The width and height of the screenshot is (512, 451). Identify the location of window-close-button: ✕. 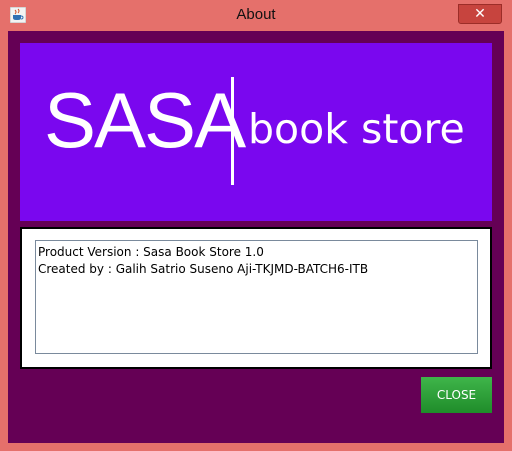
(480, 14).